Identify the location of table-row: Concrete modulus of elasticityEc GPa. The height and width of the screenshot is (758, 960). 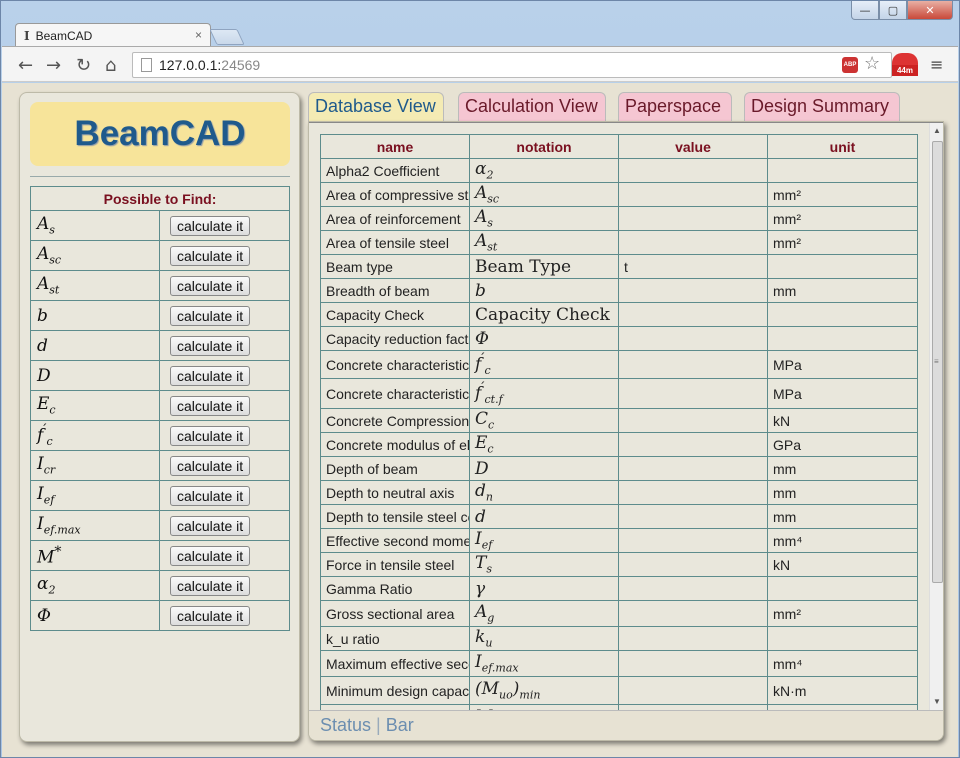
(619, 444).